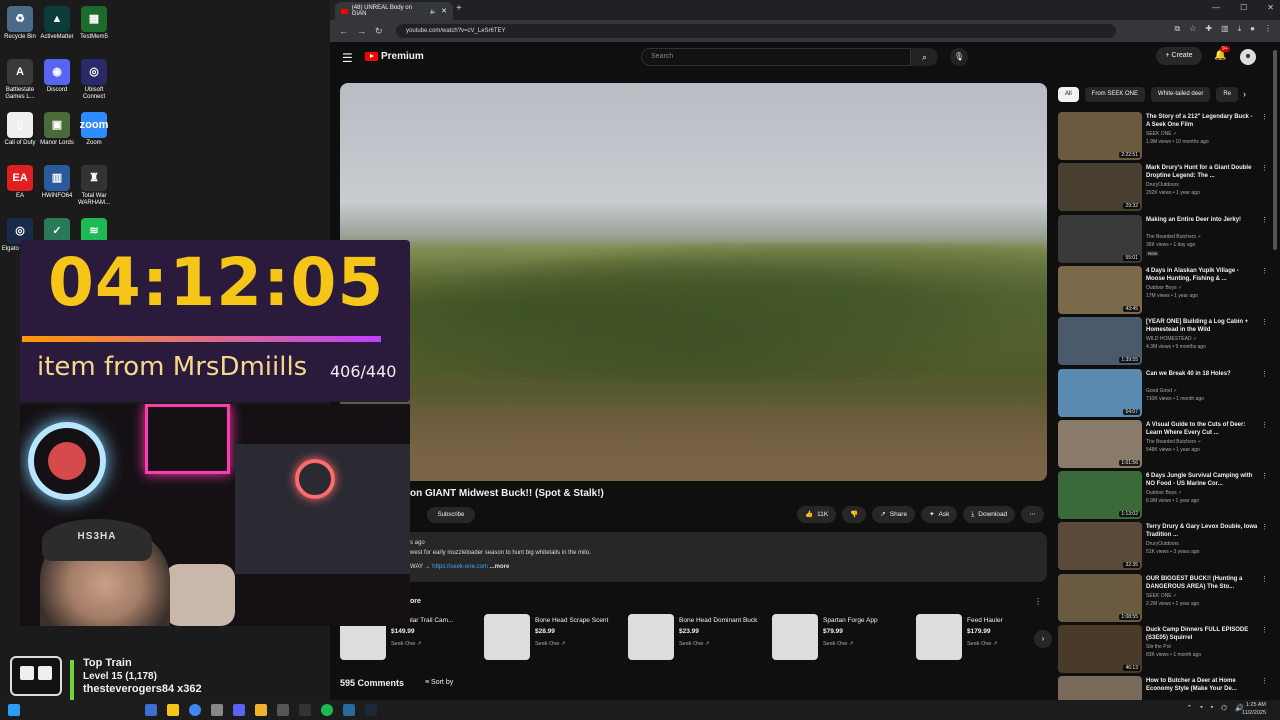  What do you see at coordinates (14, 710) in the screenshot?
I see `start-icon` at bounding box center [14, 710].